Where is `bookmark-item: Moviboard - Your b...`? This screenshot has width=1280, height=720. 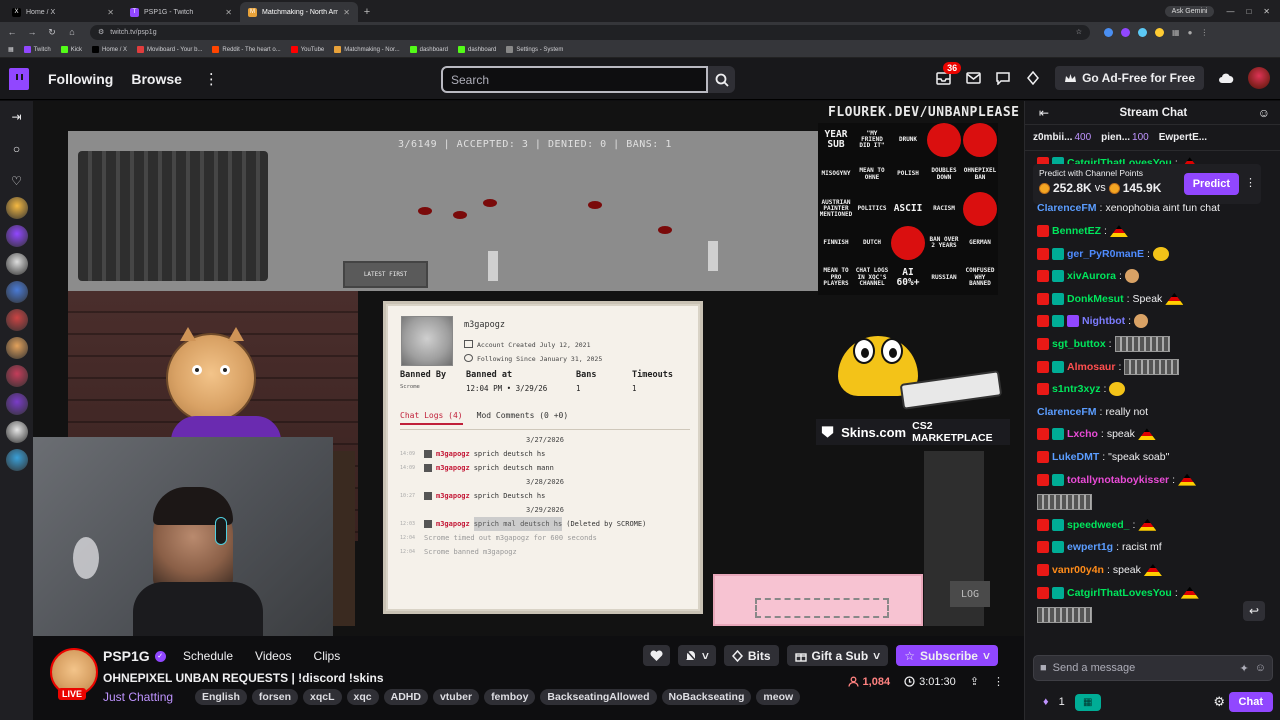
bookmark-item: Moviboard - Your b... is located at coordinates (169, 49).